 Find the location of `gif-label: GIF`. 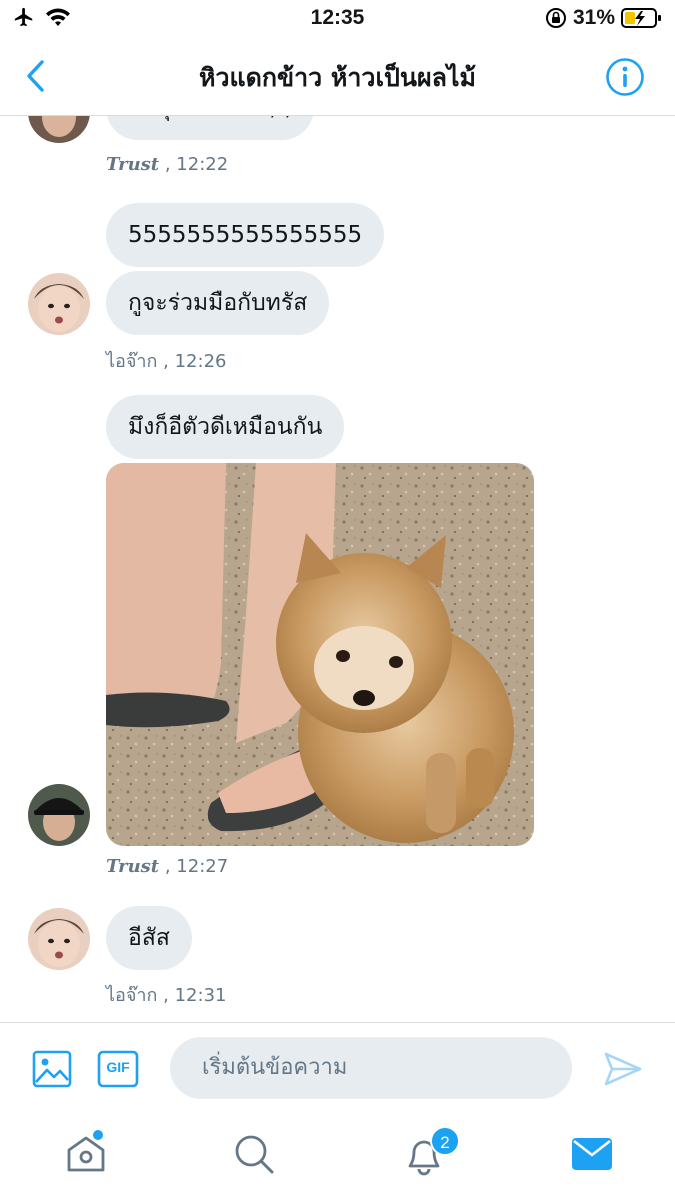

gif-label: GIF is located at coordinates (118, 1067).